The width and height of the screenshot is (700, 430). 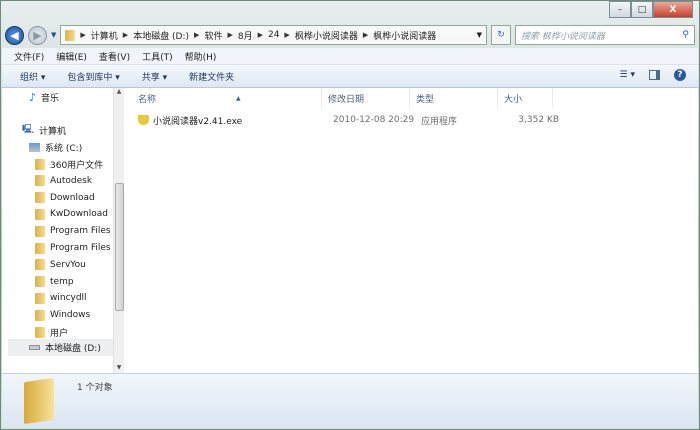 I want to click on search-placeholder: 搜索 枫桦小说阅读器, so click(x=563, y=36).